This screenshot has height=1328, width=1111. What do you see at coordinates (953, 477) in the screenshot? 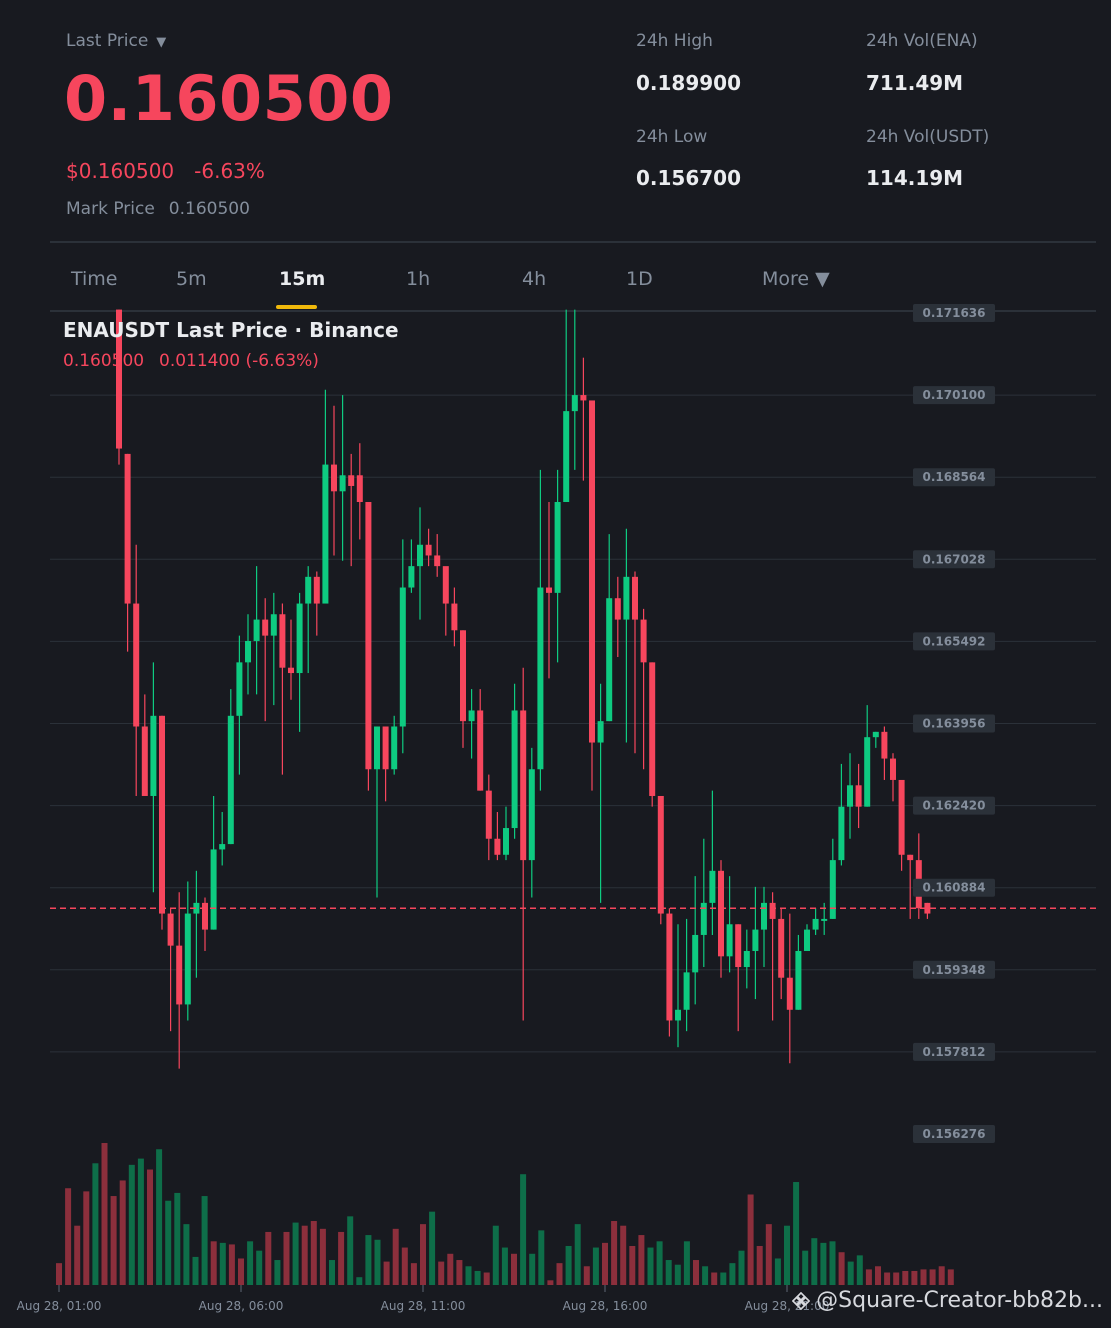
I see `y-tick-label: 0.168564` at bounding box center [953, 477].